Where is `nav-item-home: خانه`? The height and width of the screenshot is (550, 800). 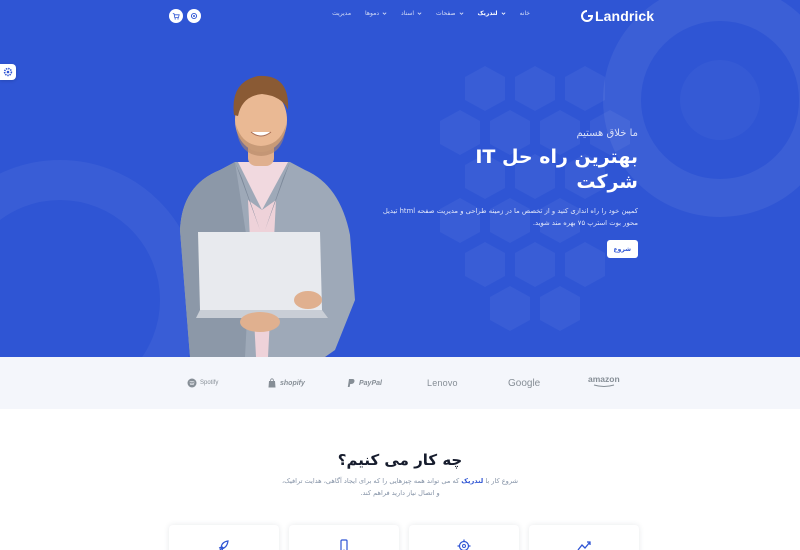
nav-item-home: خانه is located at coordinates (525, 13).